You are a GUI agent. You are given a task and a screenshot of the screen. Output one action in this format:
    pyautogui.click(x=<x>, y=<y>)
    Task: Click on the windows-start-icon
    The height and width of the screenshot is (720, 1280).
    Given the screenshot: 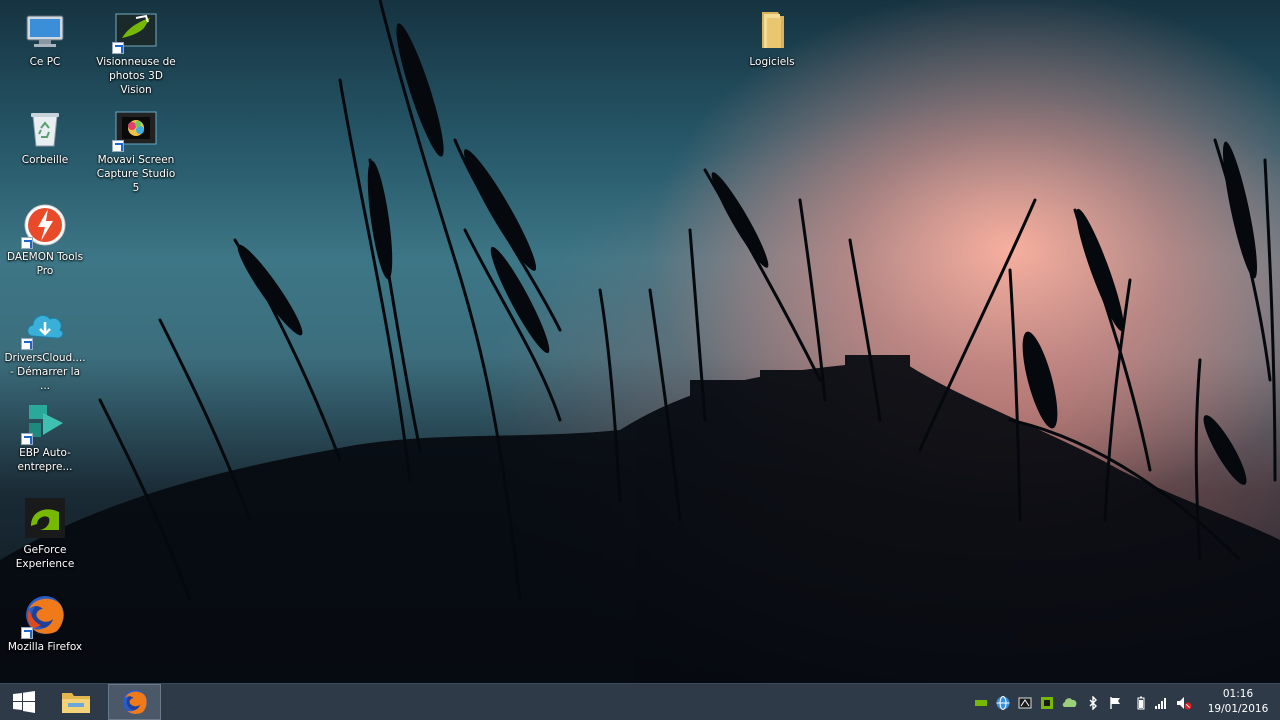 What is the action you would take?
    pyautogui.click(x=24, y=702)
    